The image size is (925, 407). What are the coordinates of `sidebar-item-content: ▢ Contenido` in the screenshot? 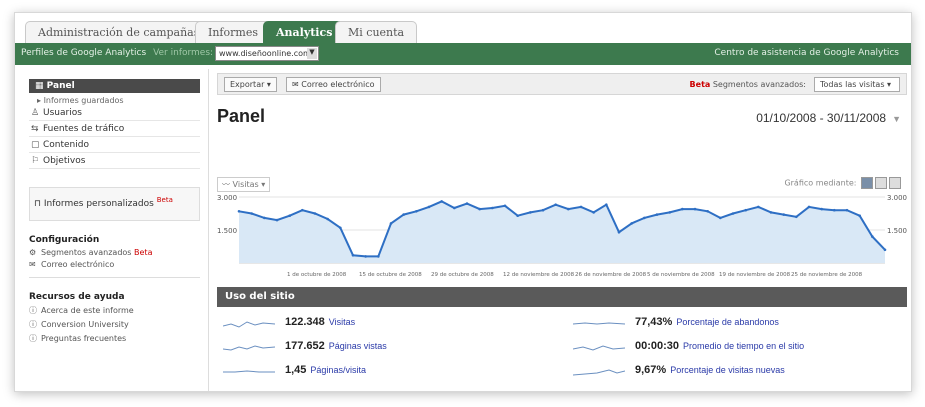 It's located at (114, 145).